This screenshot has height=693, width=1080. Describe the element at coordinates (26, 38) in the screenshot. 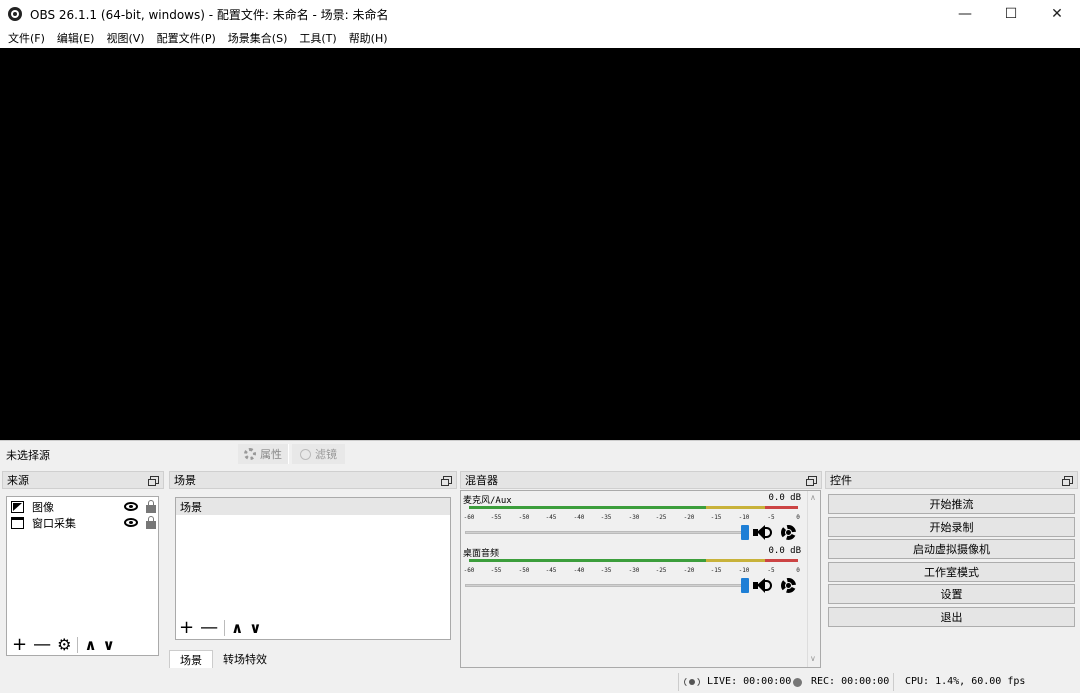

I see `menu-file: 文件(F)` at that location.